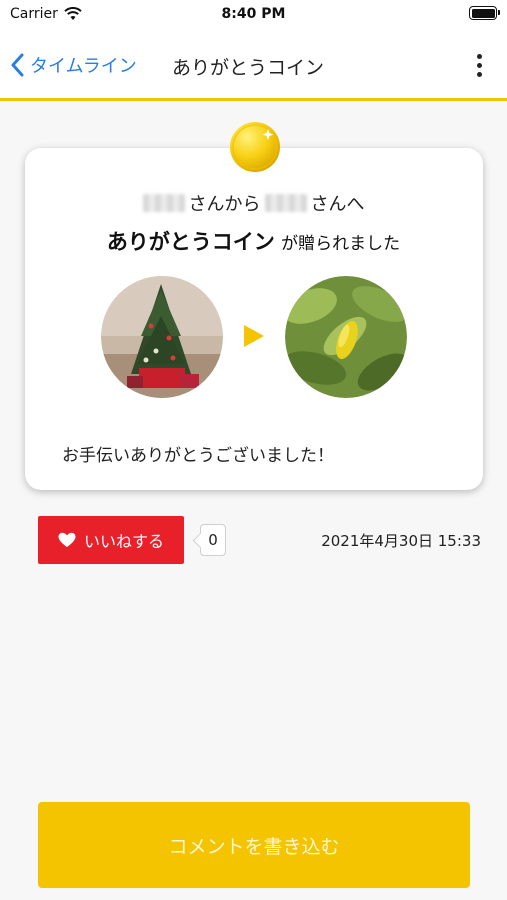 This screenshot has width=507, height=900. What do you see at coordinates (17, 65) in the screenshot?
I see `chevron-left-icon` at bounding box center [17, 65].